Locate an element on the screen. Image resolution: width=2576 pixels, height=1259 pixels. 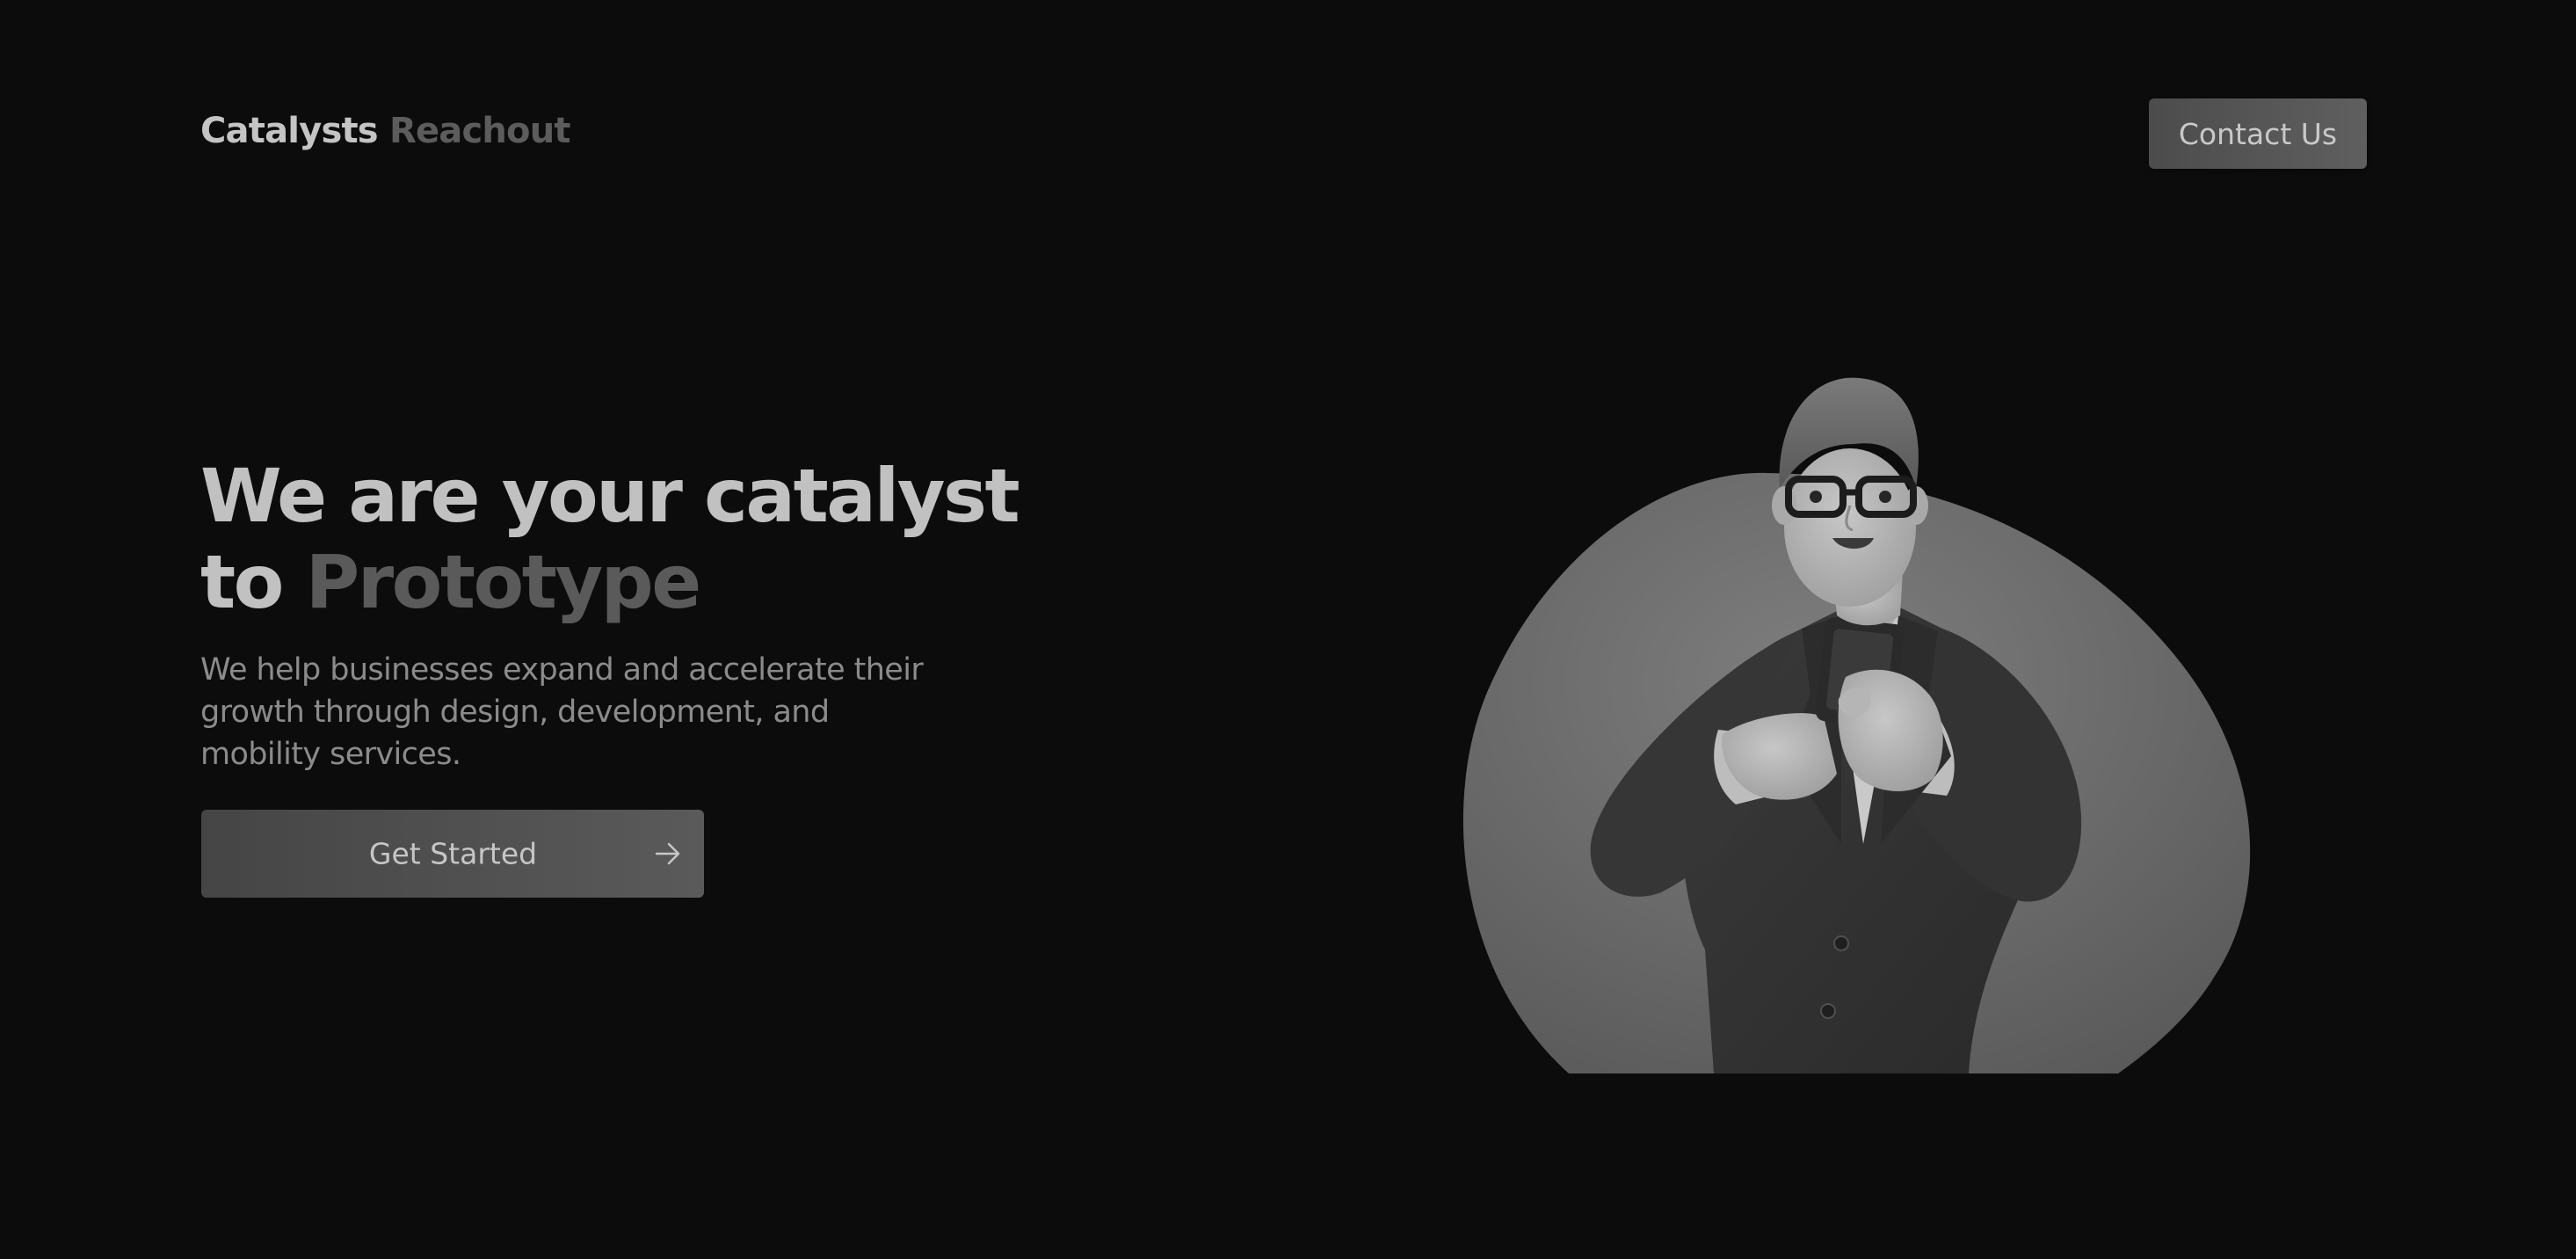
arrow-right-icon is located at coordinates (667, 853).